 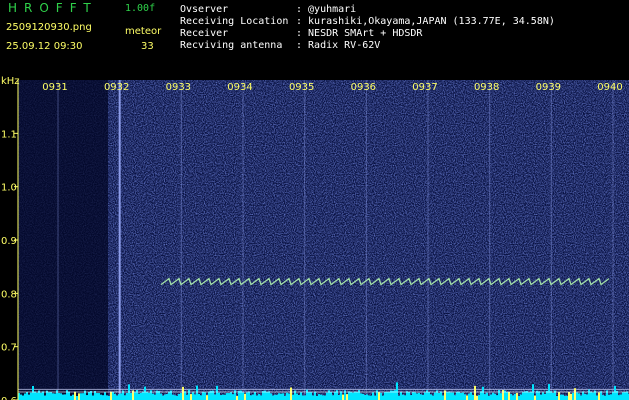 I want to click on time-tick-label: 0934, so click(x=239, y=87).